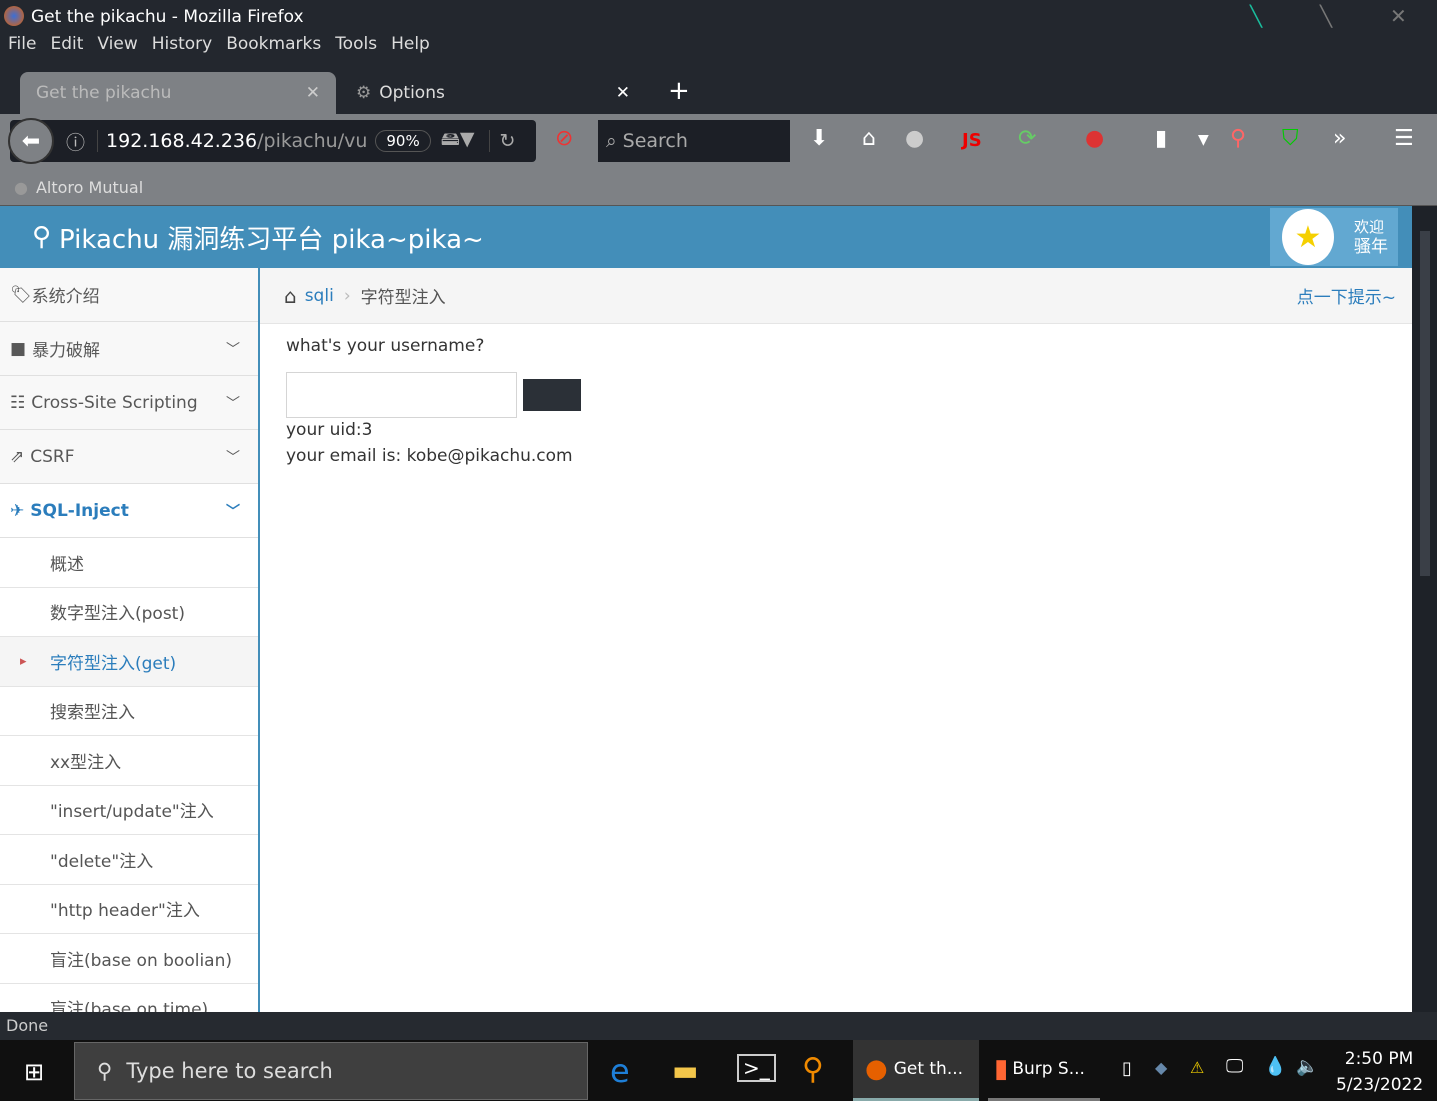  I want to click on shield-icon: ⛉, so click(1290, 138).